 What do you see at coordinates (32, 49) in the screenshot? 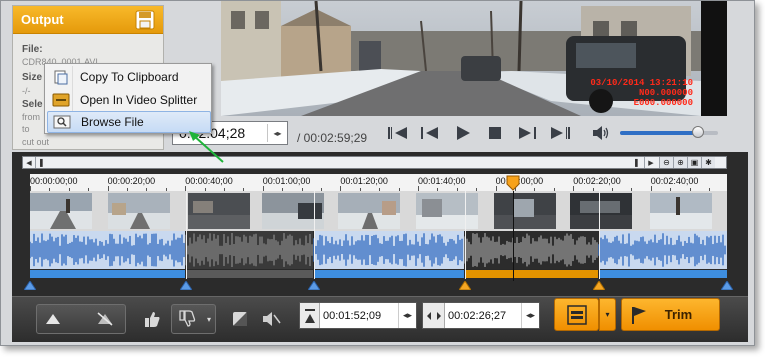
I see `file-label: File:` at bounding box center [32, 49].